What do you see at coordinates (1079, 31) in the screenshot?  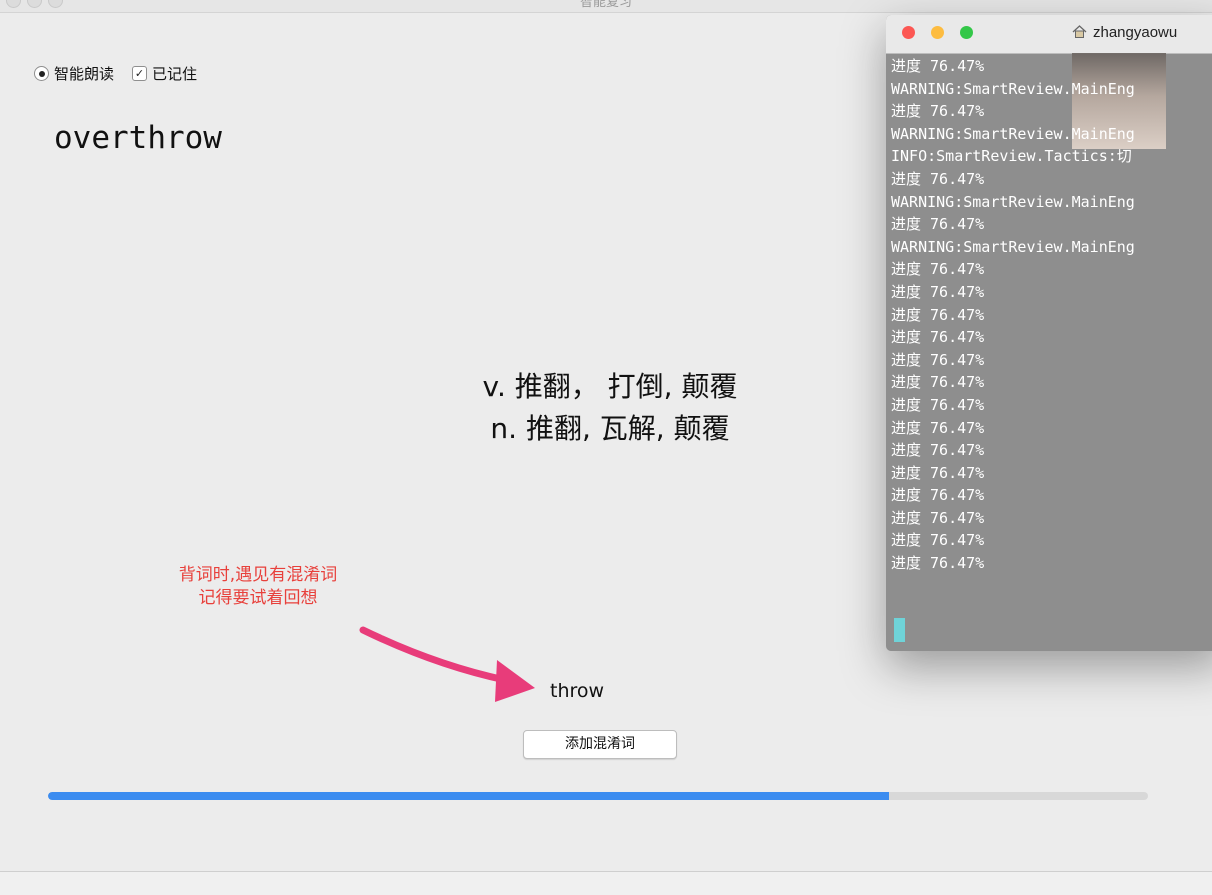 I see `home-icon` at bounding box center [1079, 31].